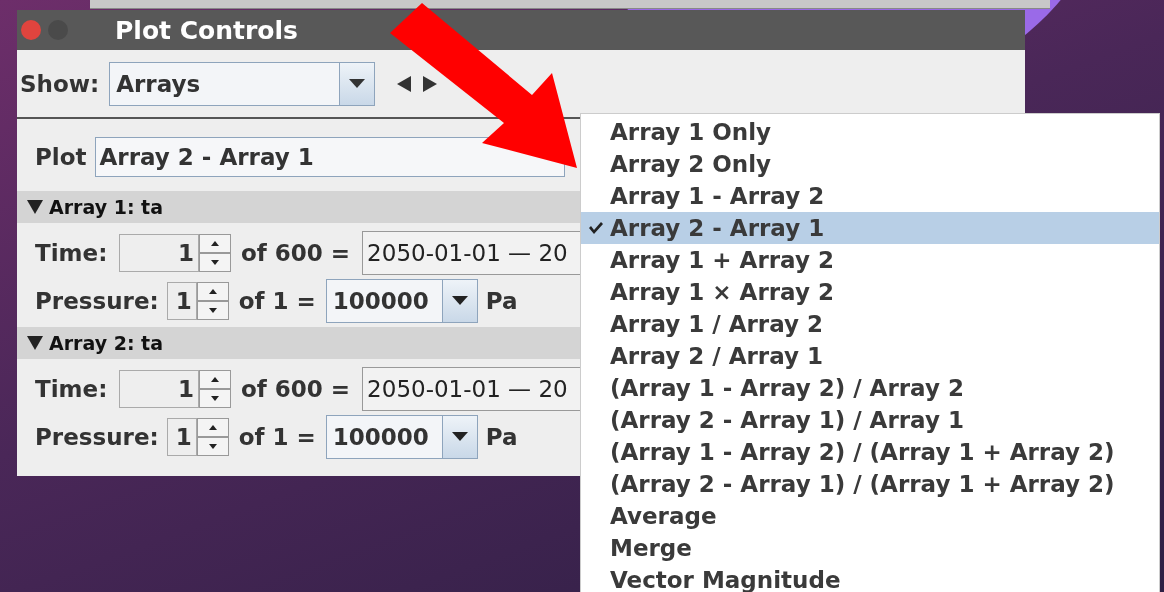  Describe the element at coordinates (870, 132) in the screenshot. I see `menu-item: Array 1 Only` at that location.